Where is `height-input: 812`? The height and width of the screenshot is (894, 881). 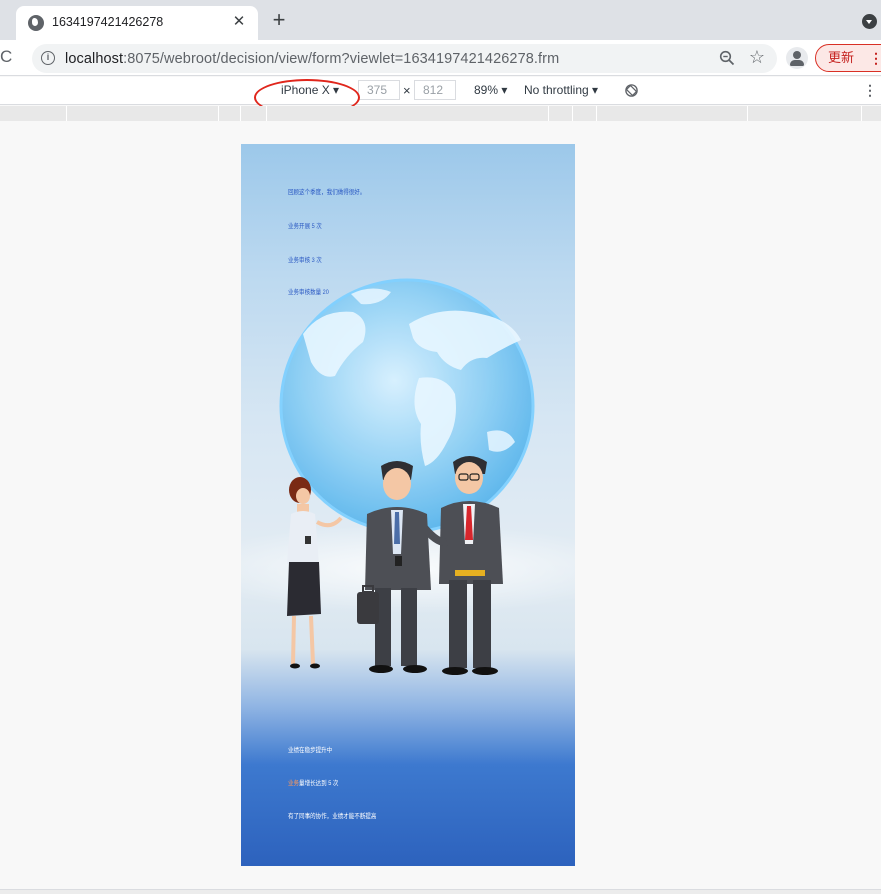 height-input: 812 is located at coordinates (435, 90).